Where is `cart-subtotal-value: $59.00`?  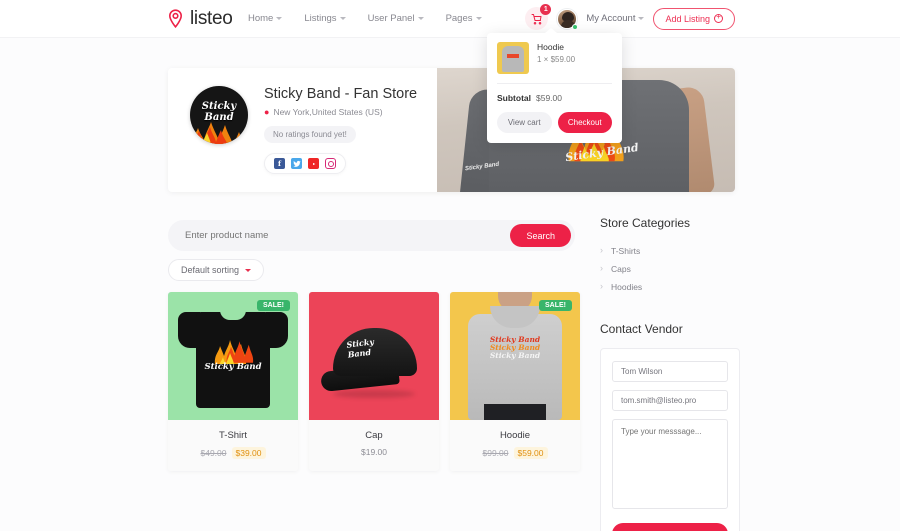 cart-subtotal-value: $59.00 is located at coordinates (549, 98).